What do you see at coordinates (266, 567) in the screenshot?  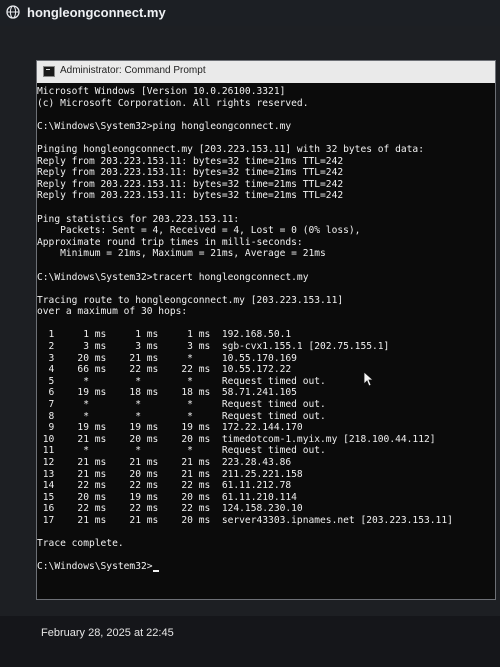 I see `console-line: C:\Windows\System32>` at bounding box center [266, 567].